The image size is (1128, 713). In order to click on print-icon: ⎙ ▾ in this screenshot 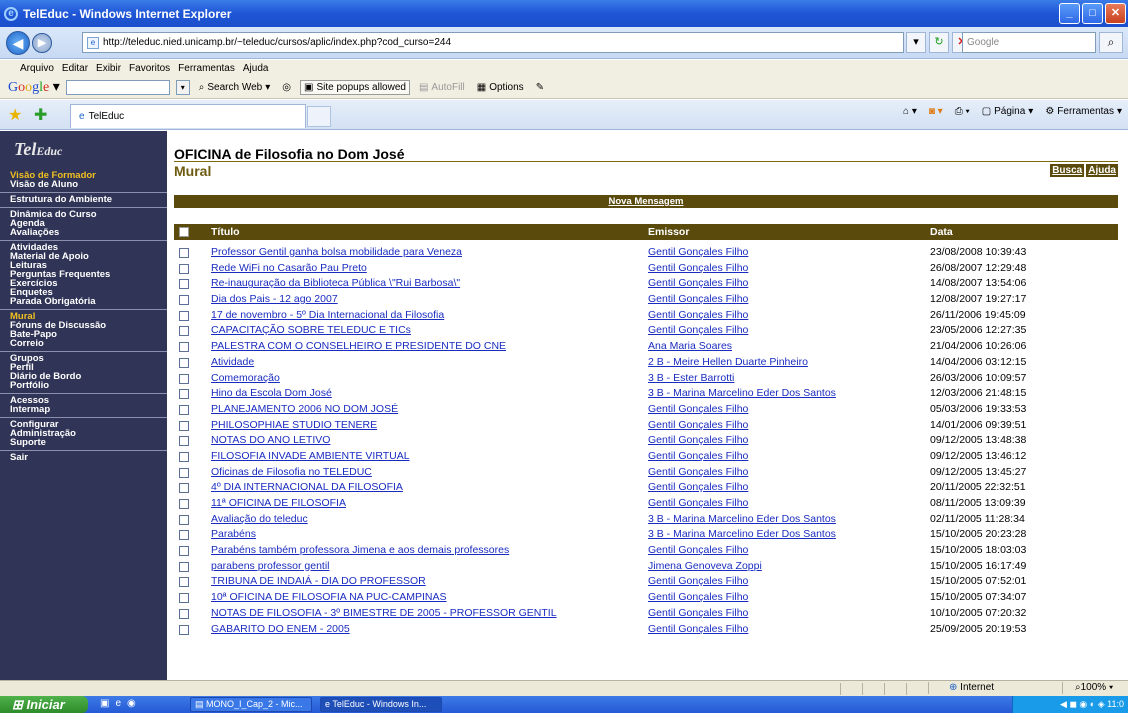, I will do `click(962, 111)`.